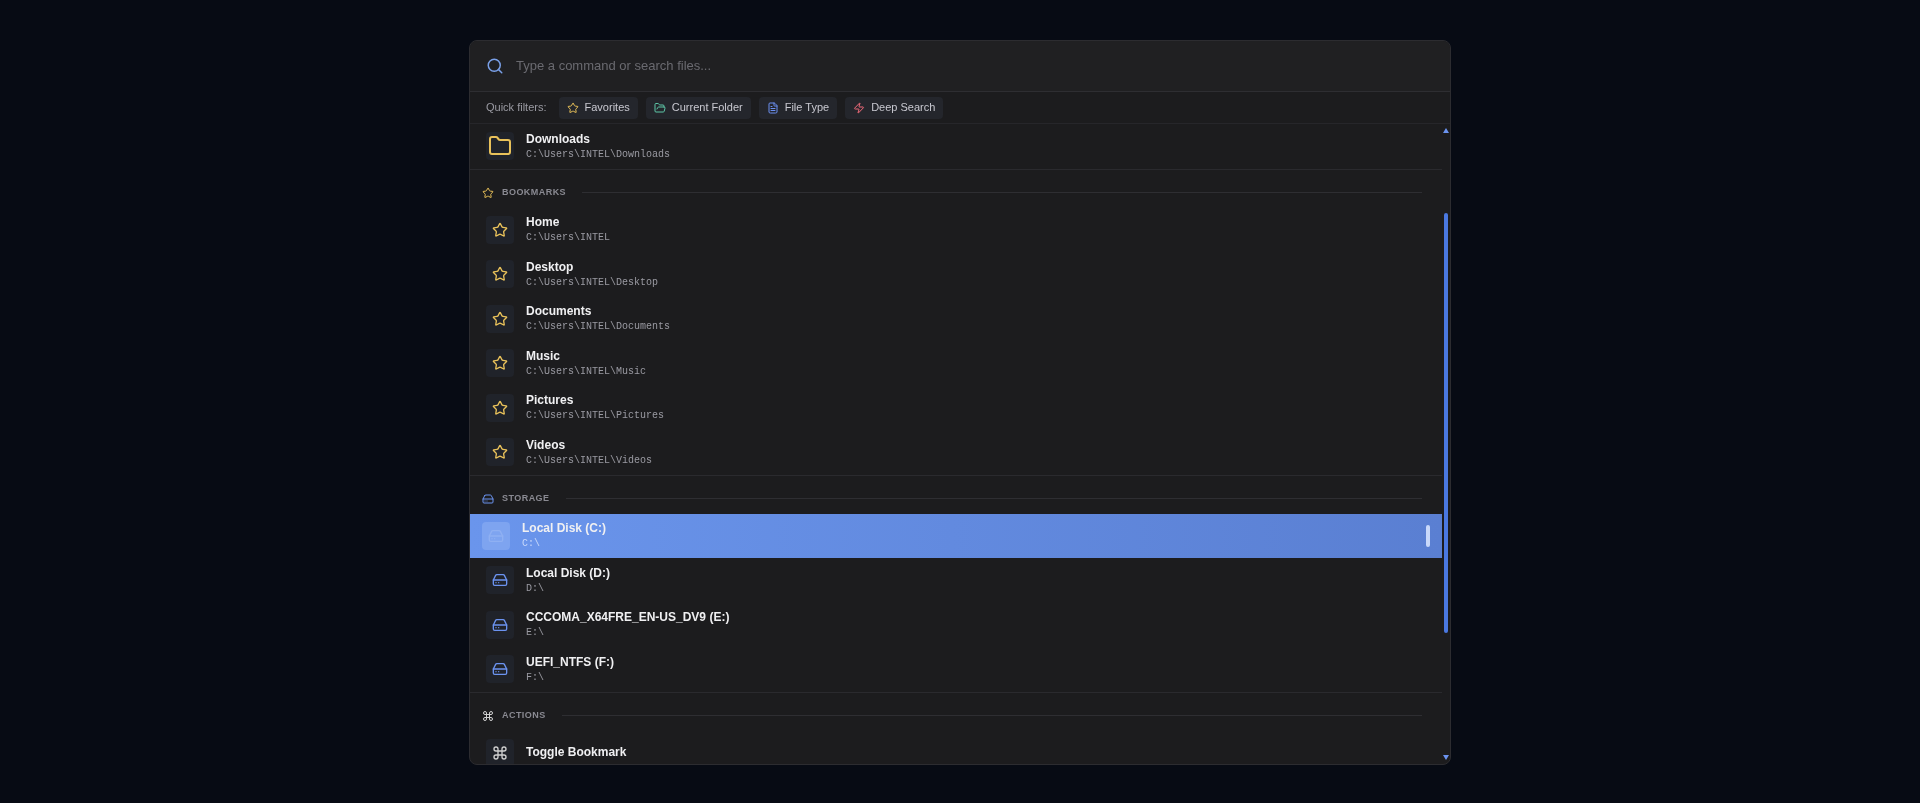 Image resolution: width=1920 pixels, height=803 pixels. I want to click on result-path: C:\Users\INTEL\Videos, so click(590, 460).